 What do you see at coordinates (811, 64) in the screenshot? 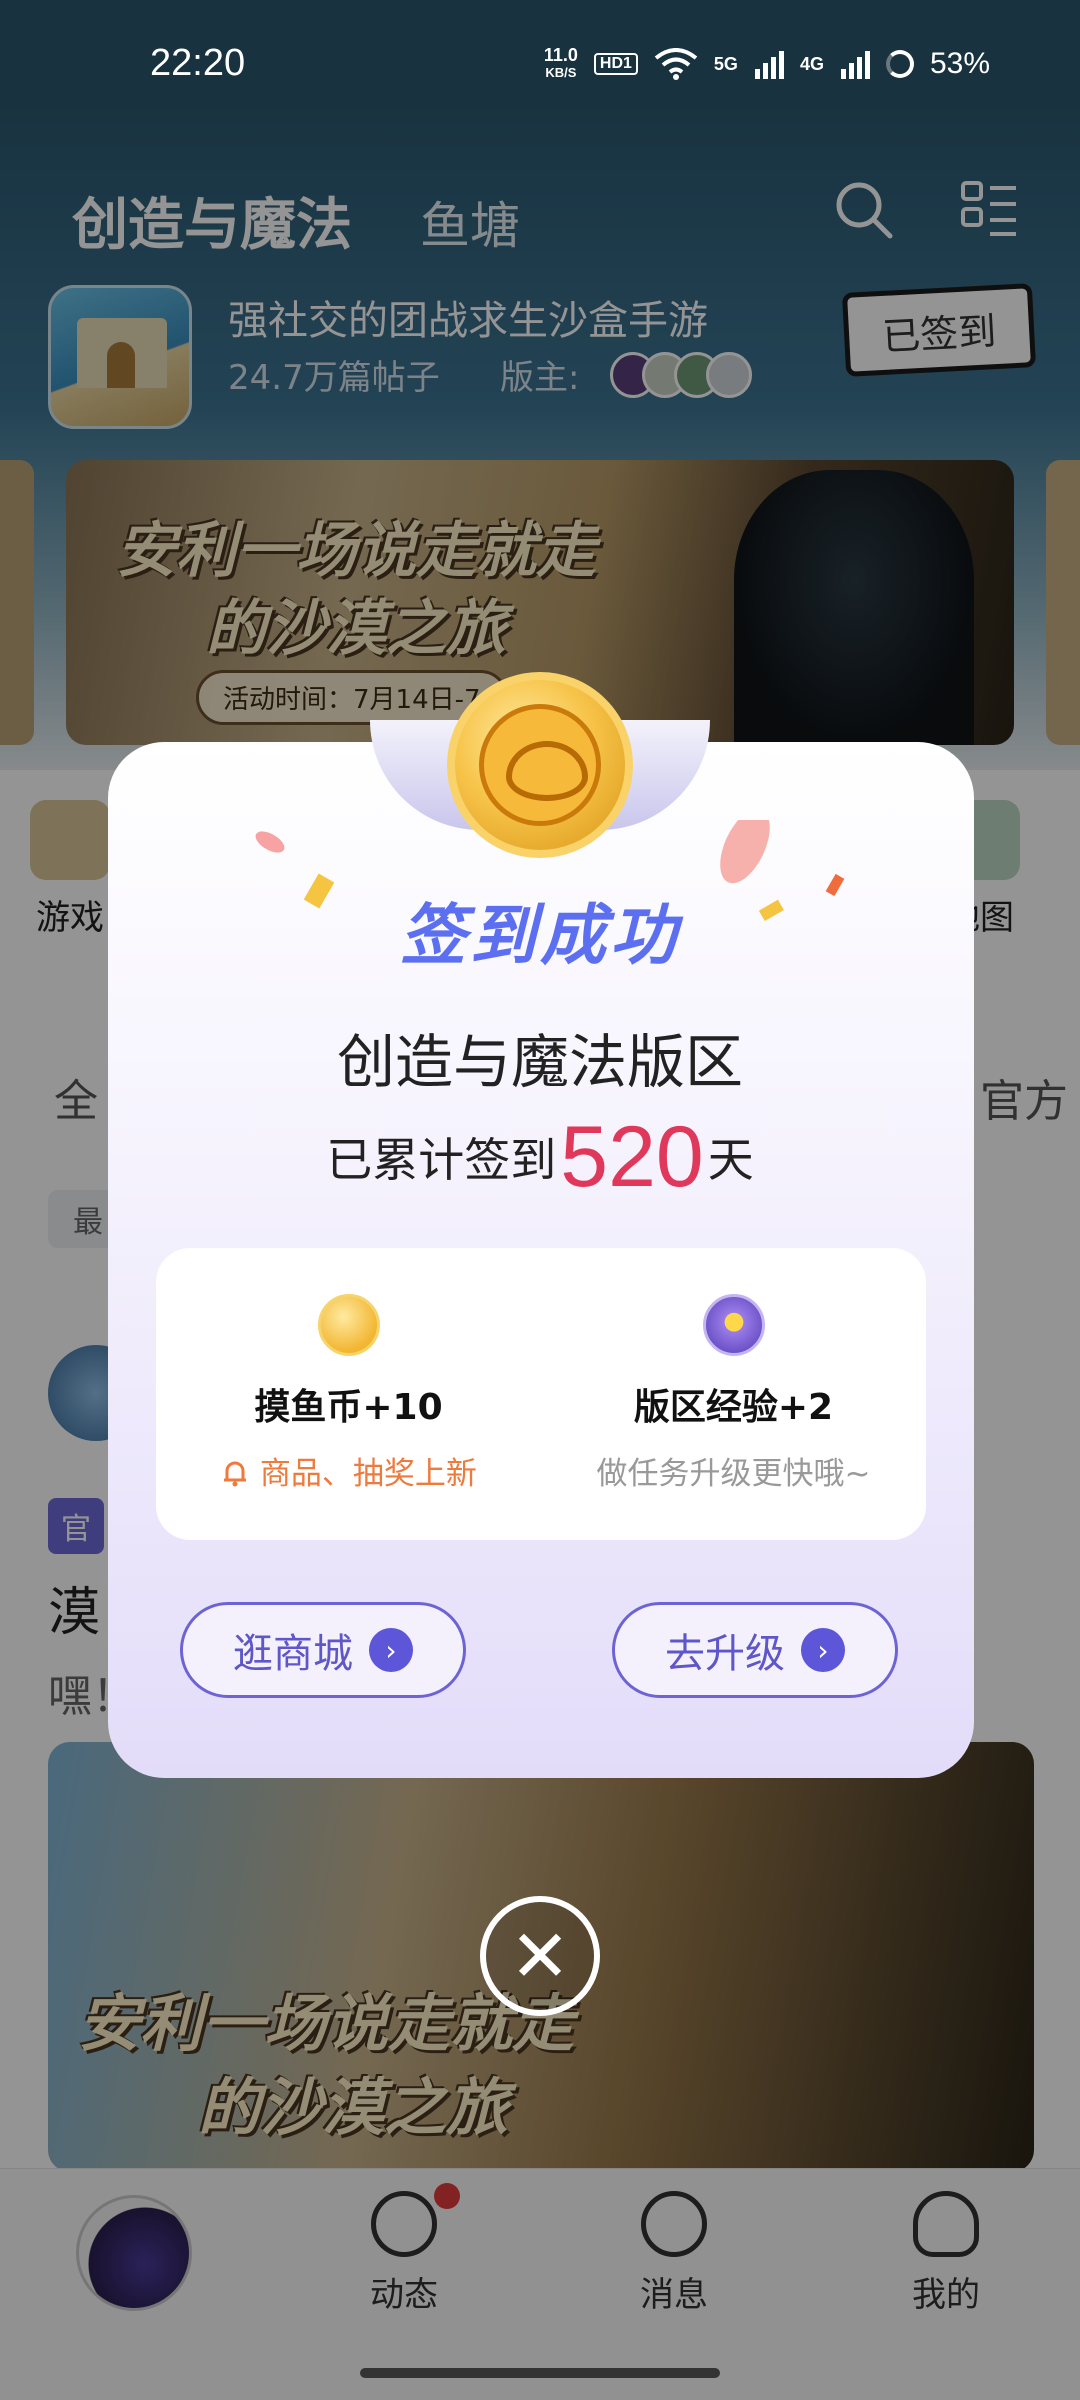
I see `signal-4g-icon: 4G` at bounding box center [811, 64].